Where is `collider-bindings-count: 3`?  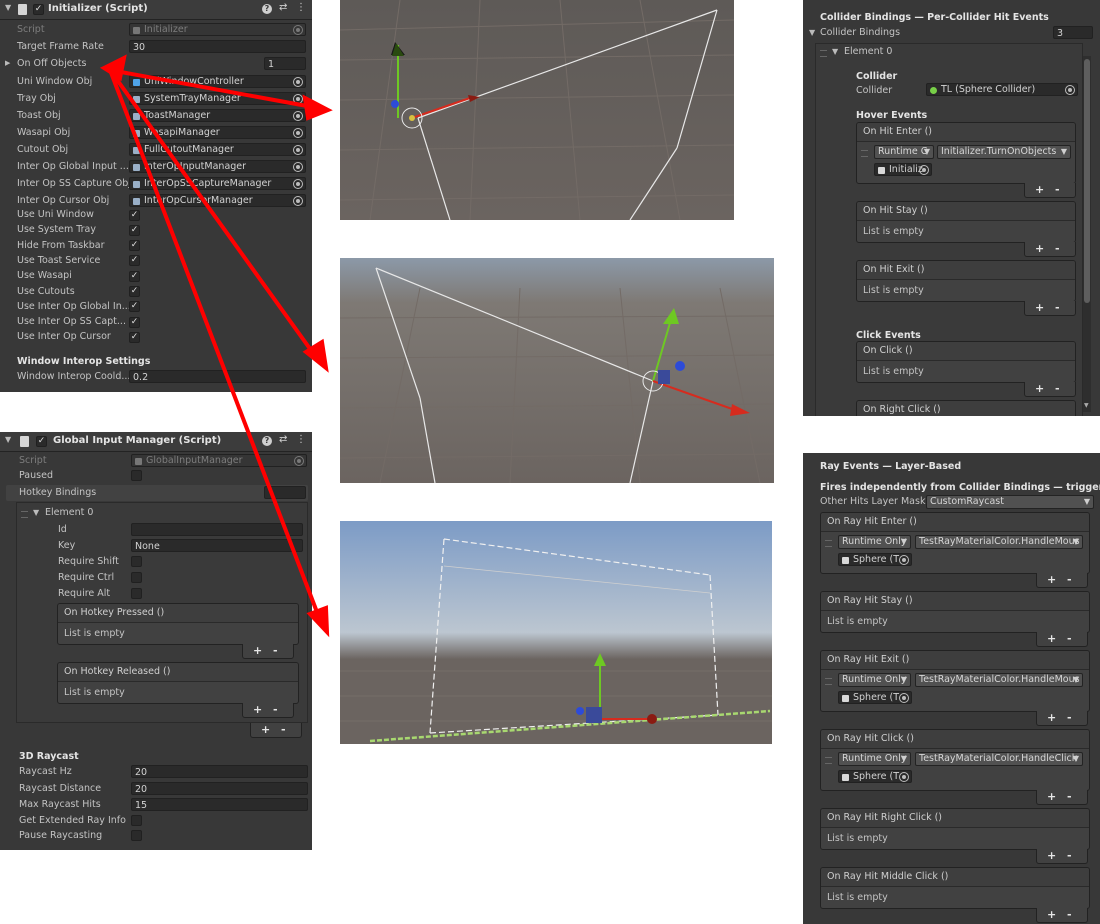 collider-bindings-count: 3 is located at coordinates (1073, 32).